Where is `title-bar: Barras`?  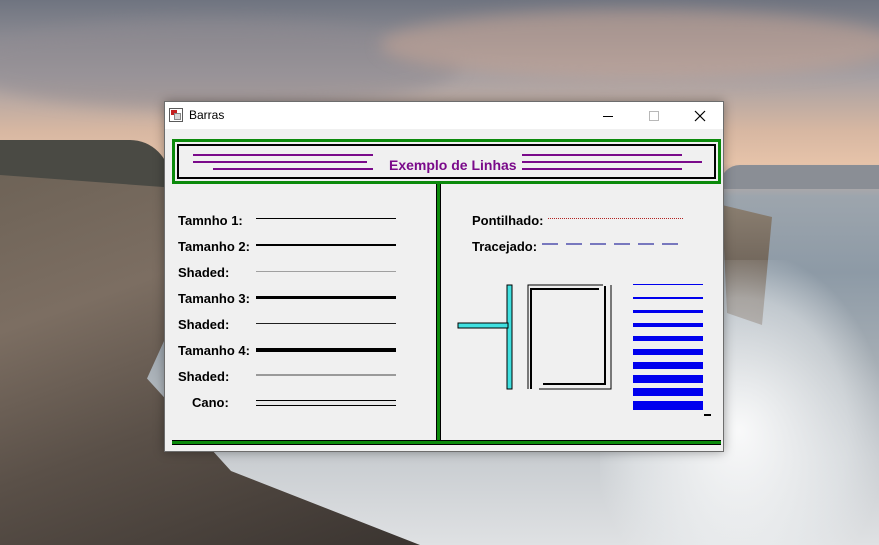 title-bar: Barras is located at coordinates (444, 115).